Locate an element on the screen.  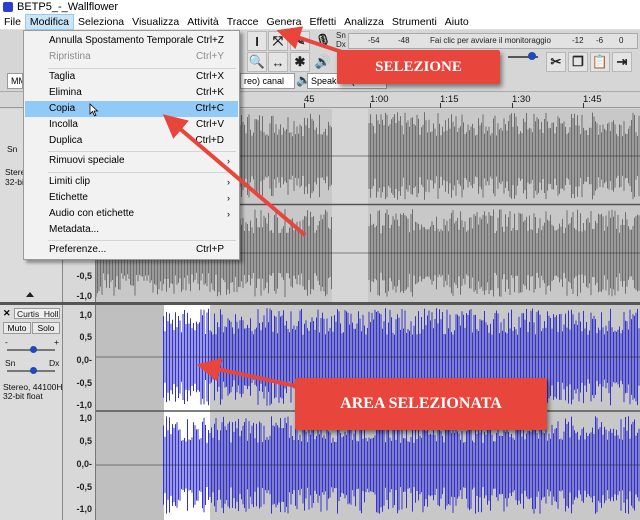
track2-close-icon: ✕ is located at coordinates (7, 313).